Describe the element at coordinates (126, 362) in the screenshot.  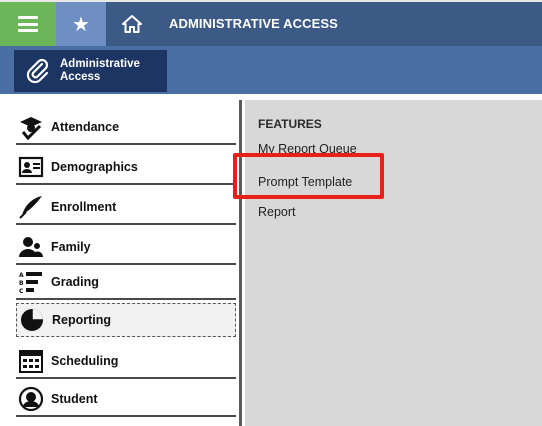
I see `sidebar-item-scheduling: Scheduling` at that location.